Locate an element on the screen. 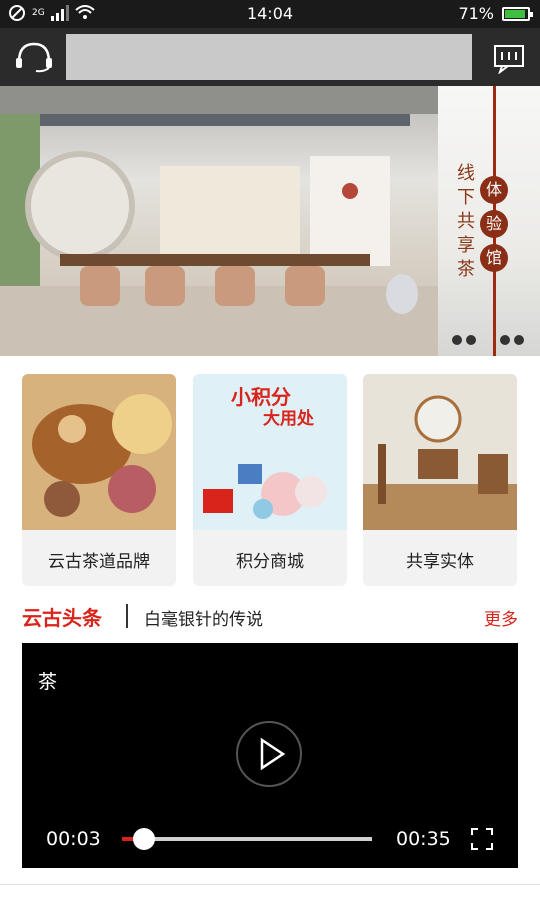  top-bar is located at coordinates (270, 57).